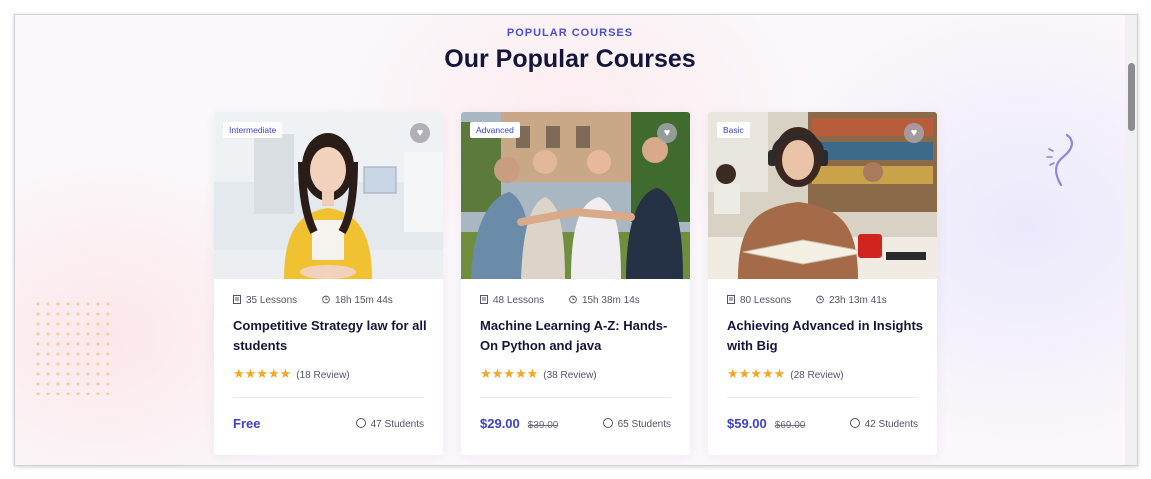 Image resolution: width=1151 pixels, height=479 pixels. I want to click on lesson-count: 48 Lessons, so click(512, 300).